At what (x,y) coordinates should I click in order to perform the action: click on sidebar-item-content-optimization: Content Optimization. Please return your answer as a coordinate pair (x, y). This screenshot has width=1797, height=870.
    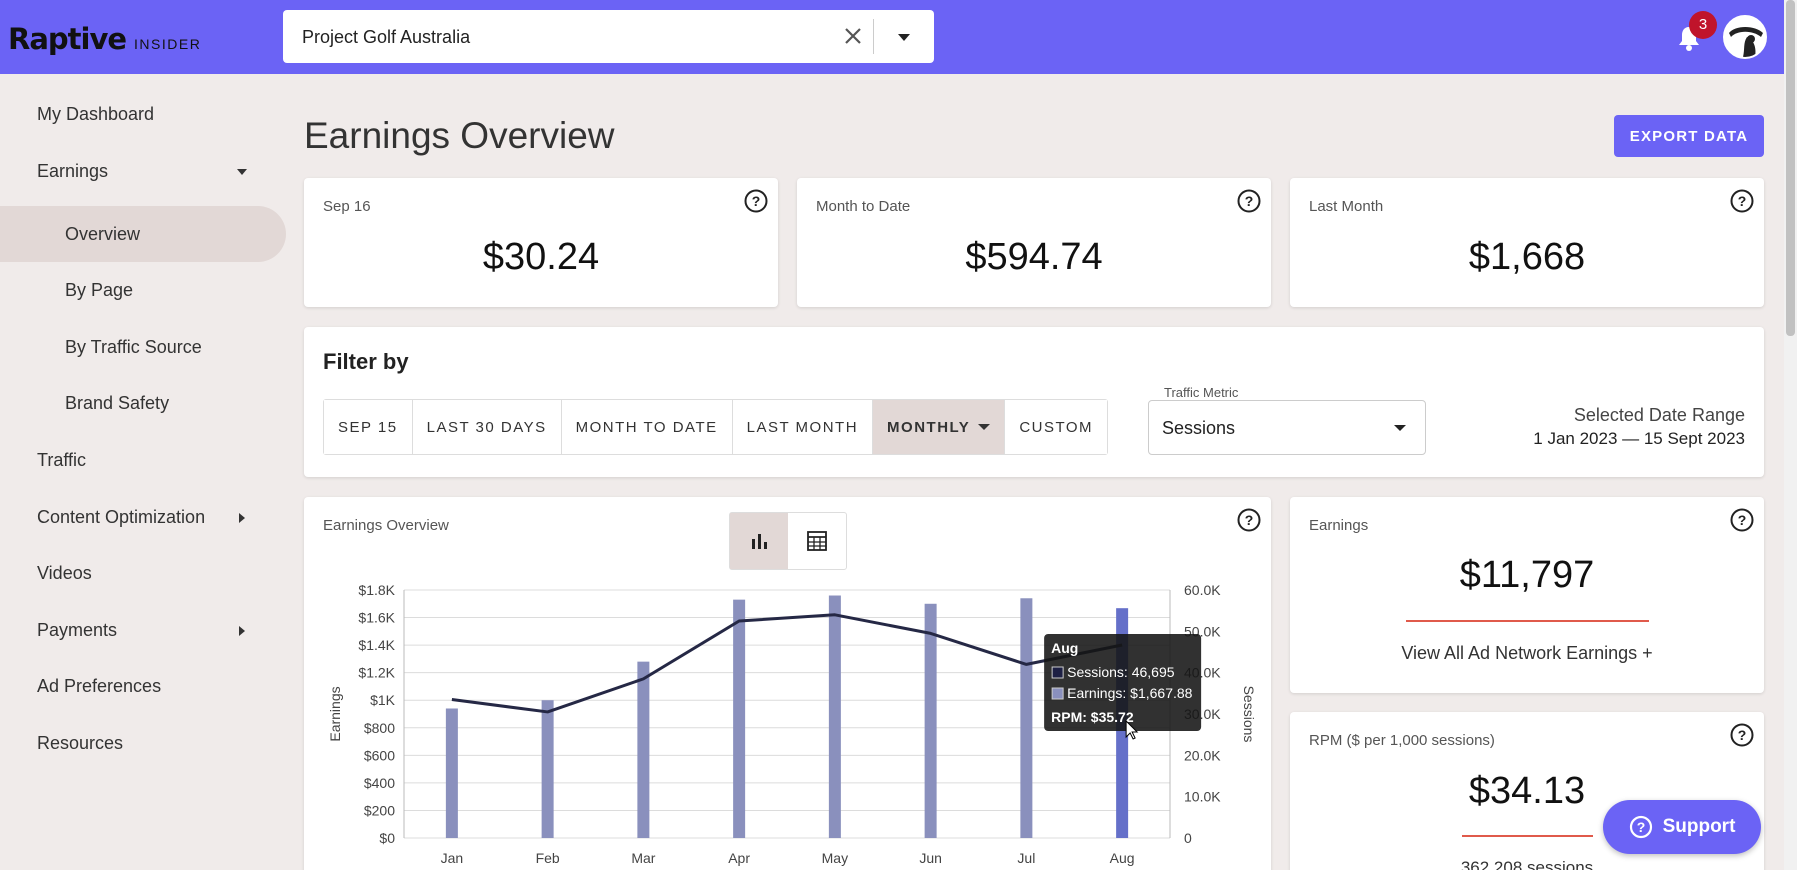
    Looking at the image, I should click on (143, 517).